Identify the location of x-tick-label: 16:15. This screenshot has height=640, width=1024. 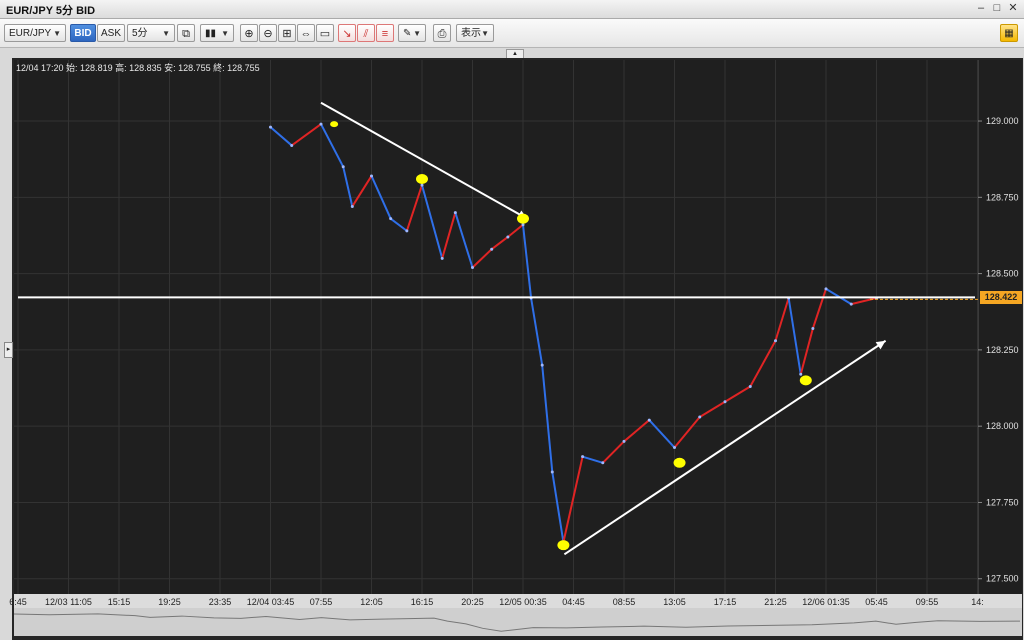
(422, 602).